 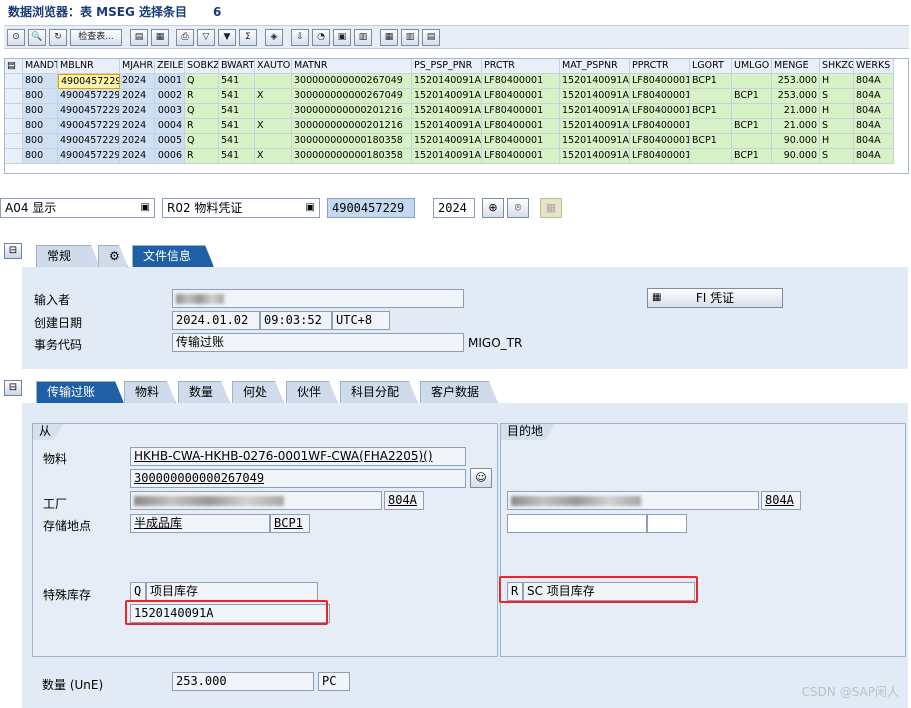 What do you see at coordinates (874, 66) in the screenshot?
I see `column-header-werks: WERKS` at bounding box center [874, 66].